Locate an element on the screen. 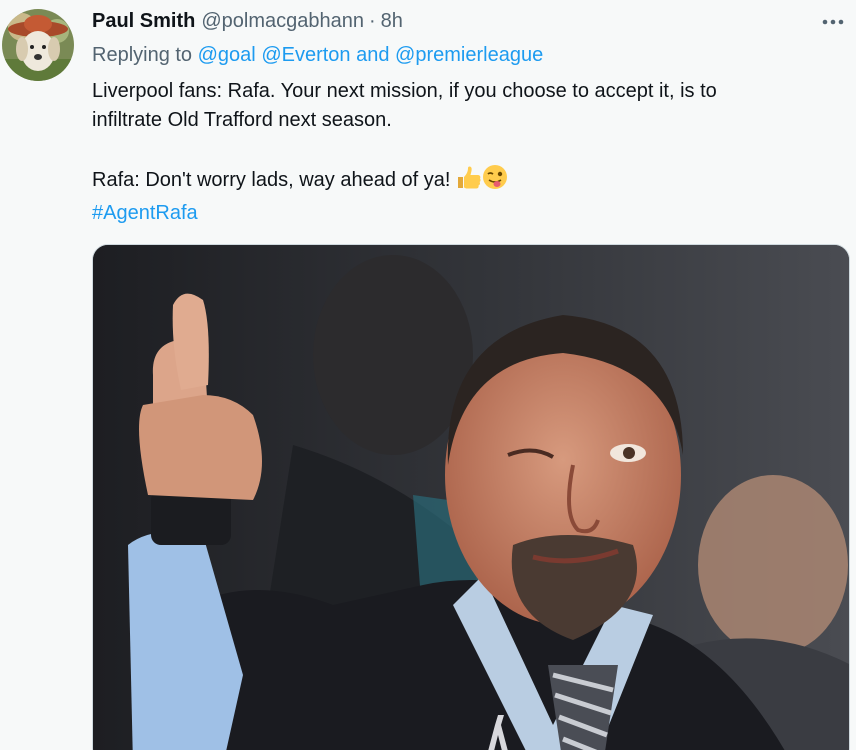 This screenshot has height=750, width=856. tweet-text-line: infiltrate Old Trafford next season. is located at coordinates (242, 120).